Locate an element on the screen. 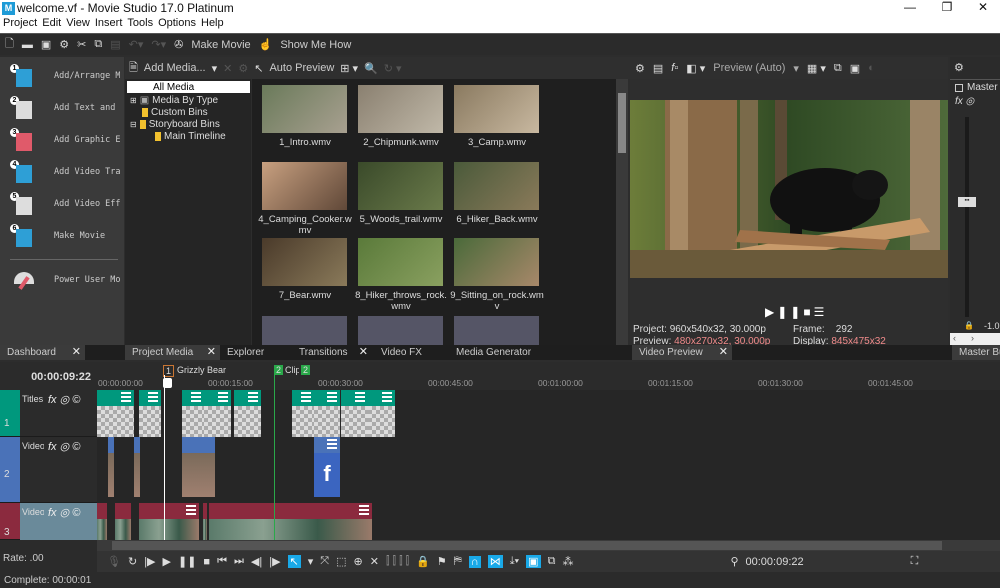  ungroup-icon: ⧉ is located at coordinates (552, 561).